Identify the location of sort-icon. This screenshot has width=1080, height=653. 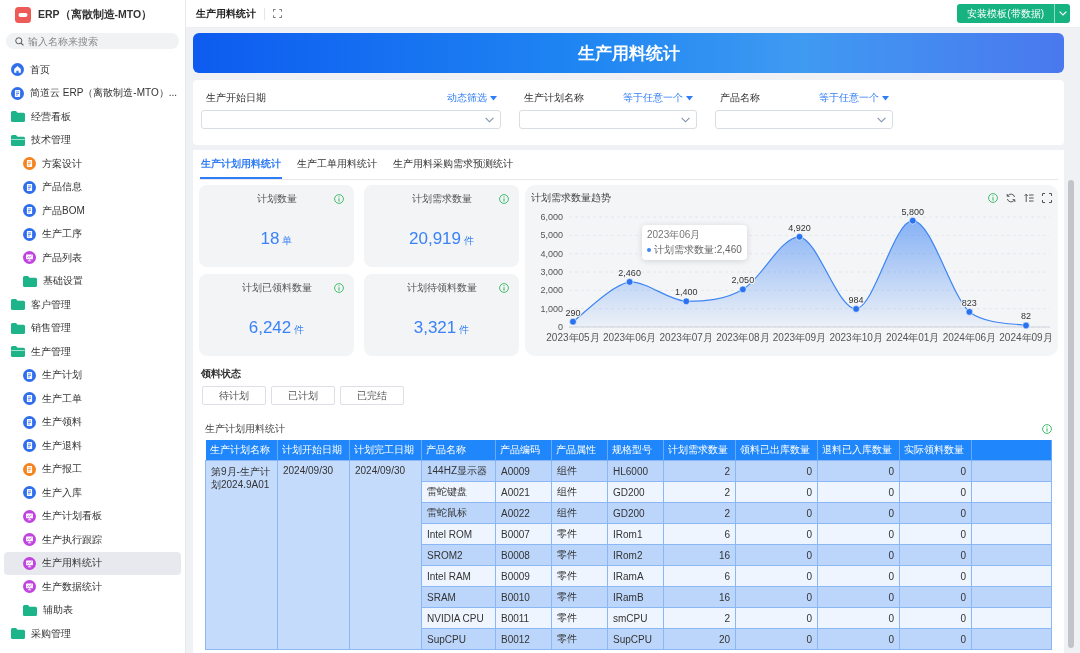
(1029, 197).